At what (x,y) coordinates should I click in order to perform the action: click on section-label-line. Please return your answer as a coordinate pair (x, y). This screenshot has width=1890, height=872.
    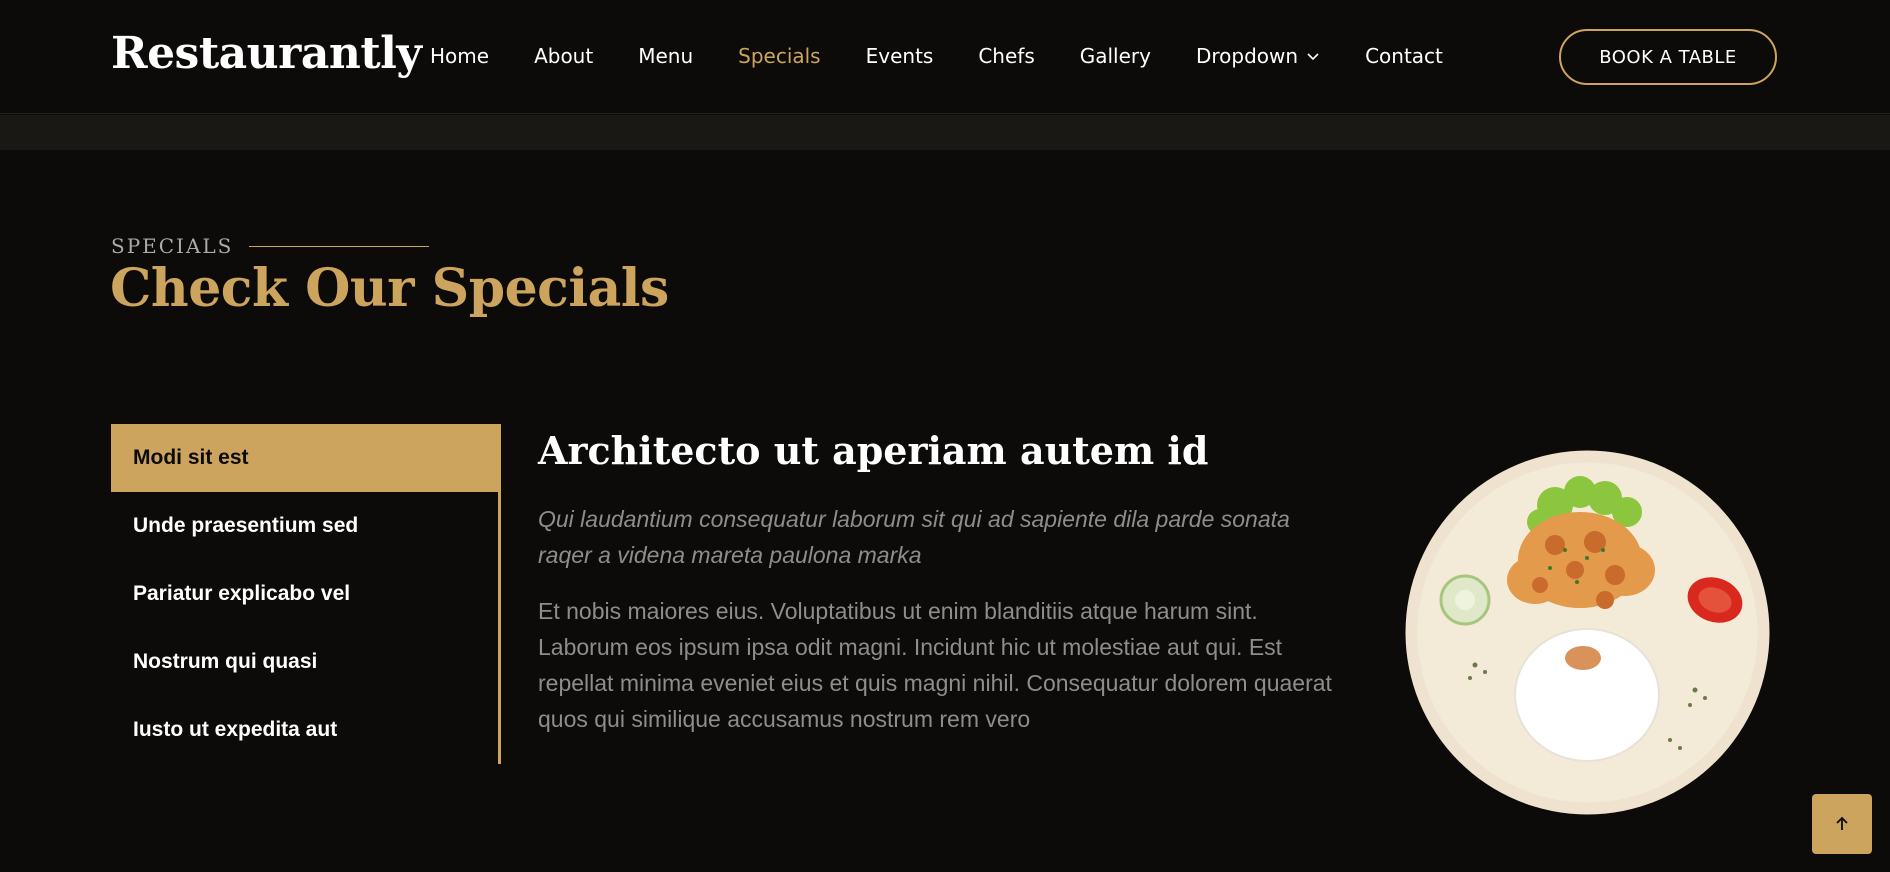
    Looking at the image, I should click on (339, 246).